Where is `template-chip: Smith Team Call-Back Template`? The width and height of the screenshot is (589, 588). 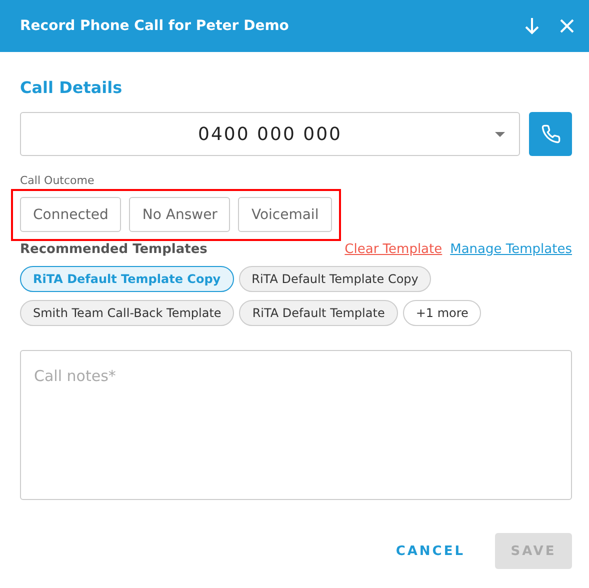 template-chip: Smith Team Call-Back Template is located at coordinates (127, 313).